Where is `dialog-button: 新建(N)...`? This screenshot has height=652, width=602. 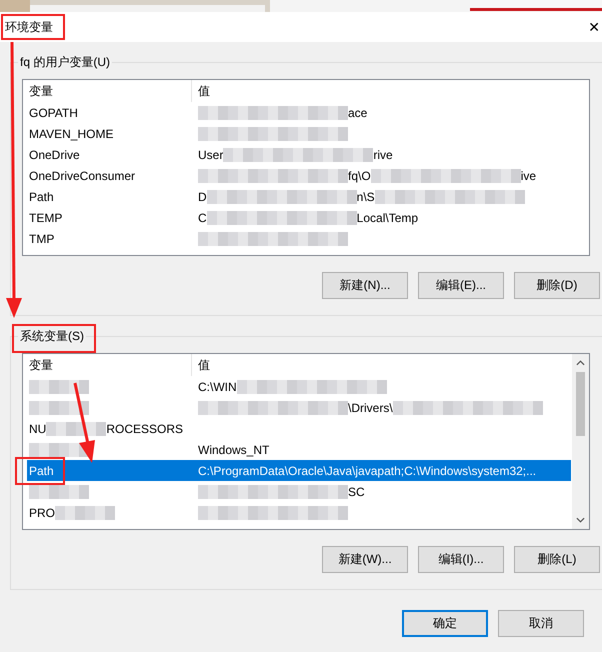 dialog-button: 新建(N)... is located at coordinates (365, 285).